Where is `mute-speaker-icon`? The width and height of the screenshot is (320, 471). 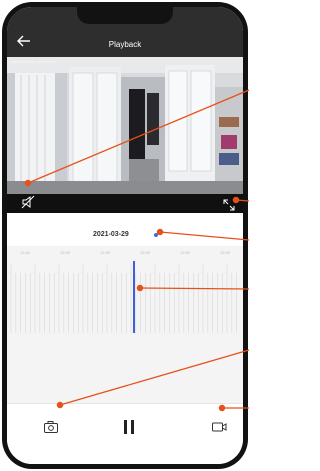
mute-speaker-icon is located at coordinates (28, 202).